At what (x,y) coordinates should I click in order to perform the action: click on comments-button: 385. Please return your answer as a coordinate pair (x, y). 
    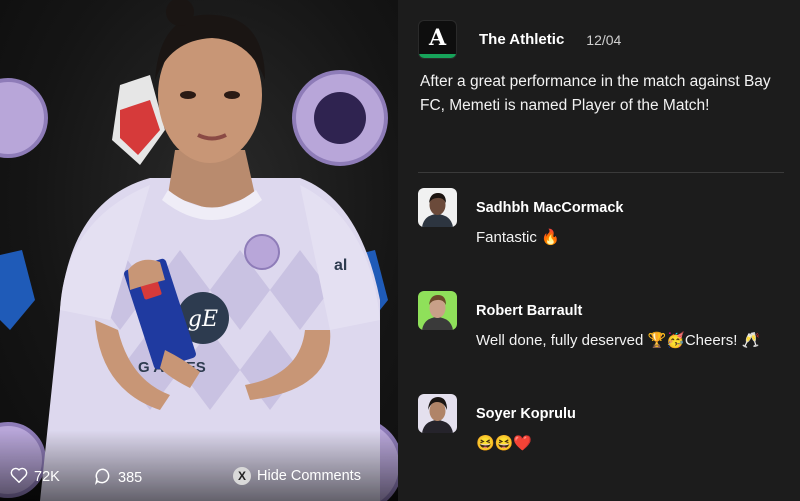
    Looking at the image, I should click on (118, 478).